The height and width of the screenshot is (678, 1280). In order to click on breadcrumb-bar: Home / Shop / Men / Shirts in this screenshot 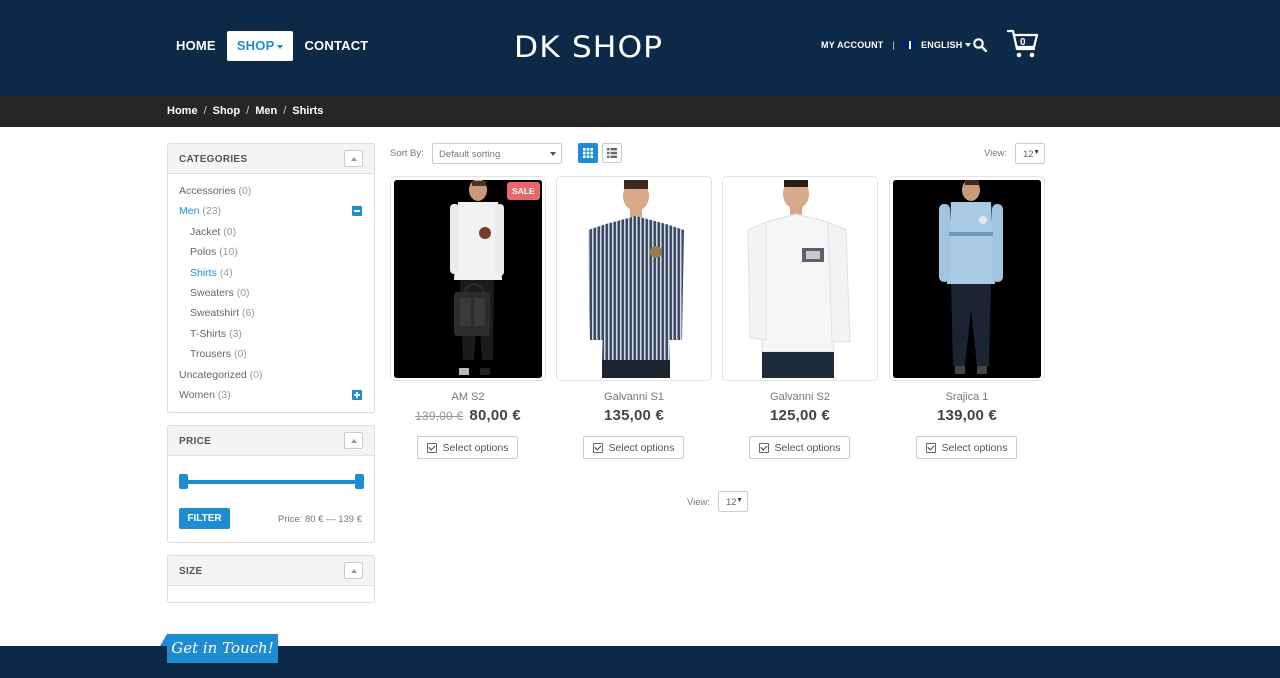, I will do `click(640, 111)`.